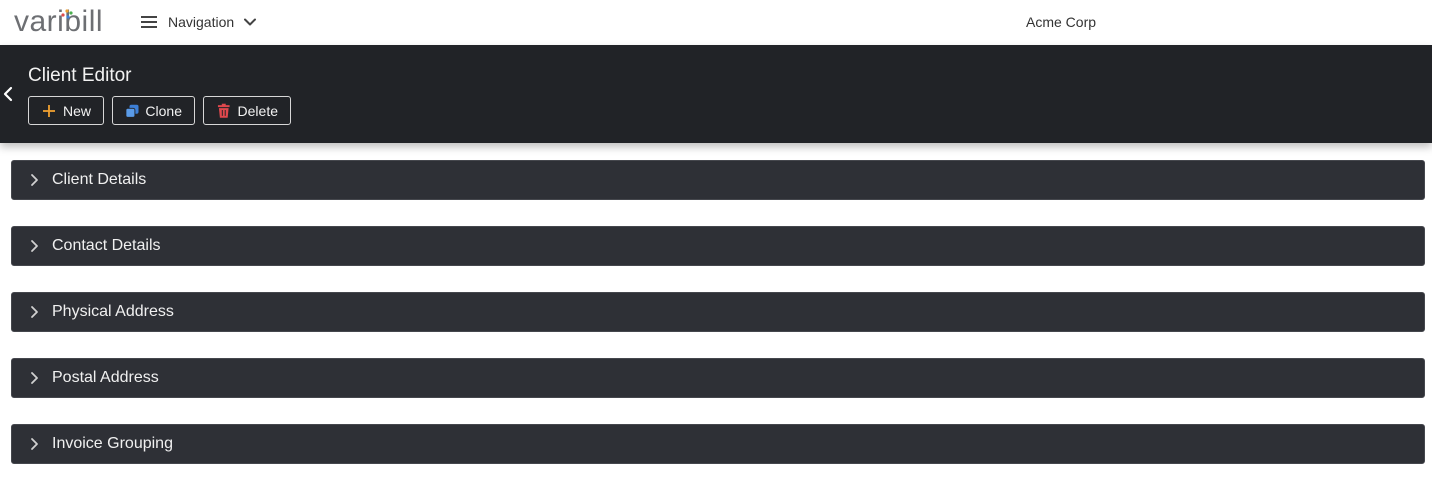 The height and width of the screenshot is (497, 1432). What do you see at coordinates (223, 110) in the screenshot?
I see `trash-icon` at bounding box center [223, 110].